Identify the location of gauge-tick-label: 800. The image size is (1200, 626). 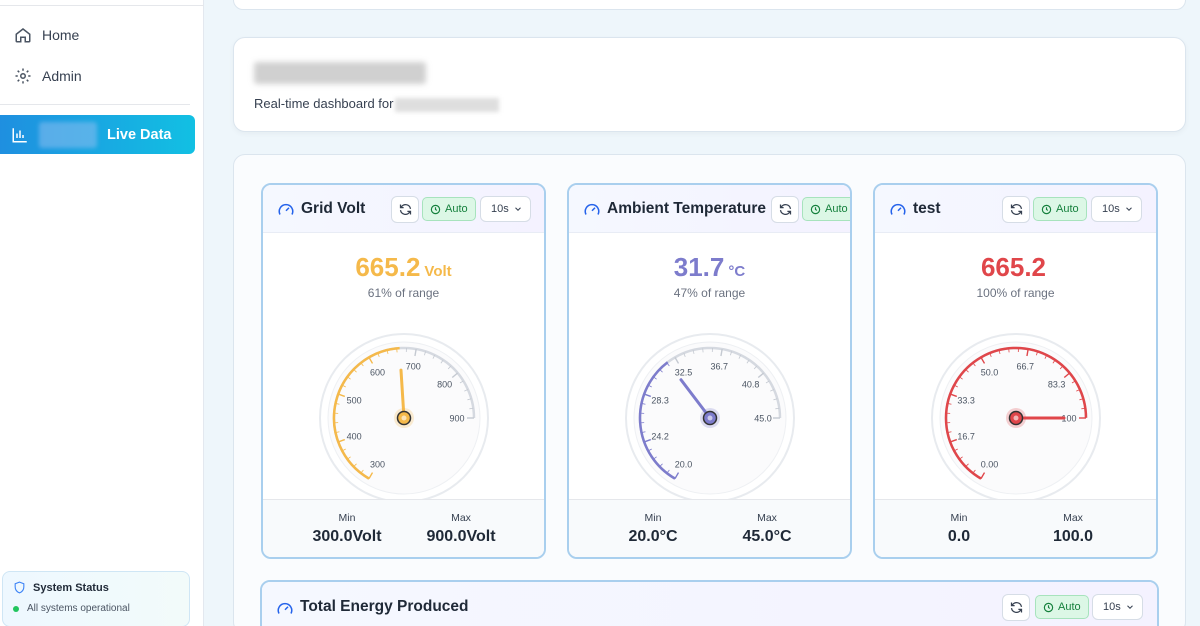
(444, 384).